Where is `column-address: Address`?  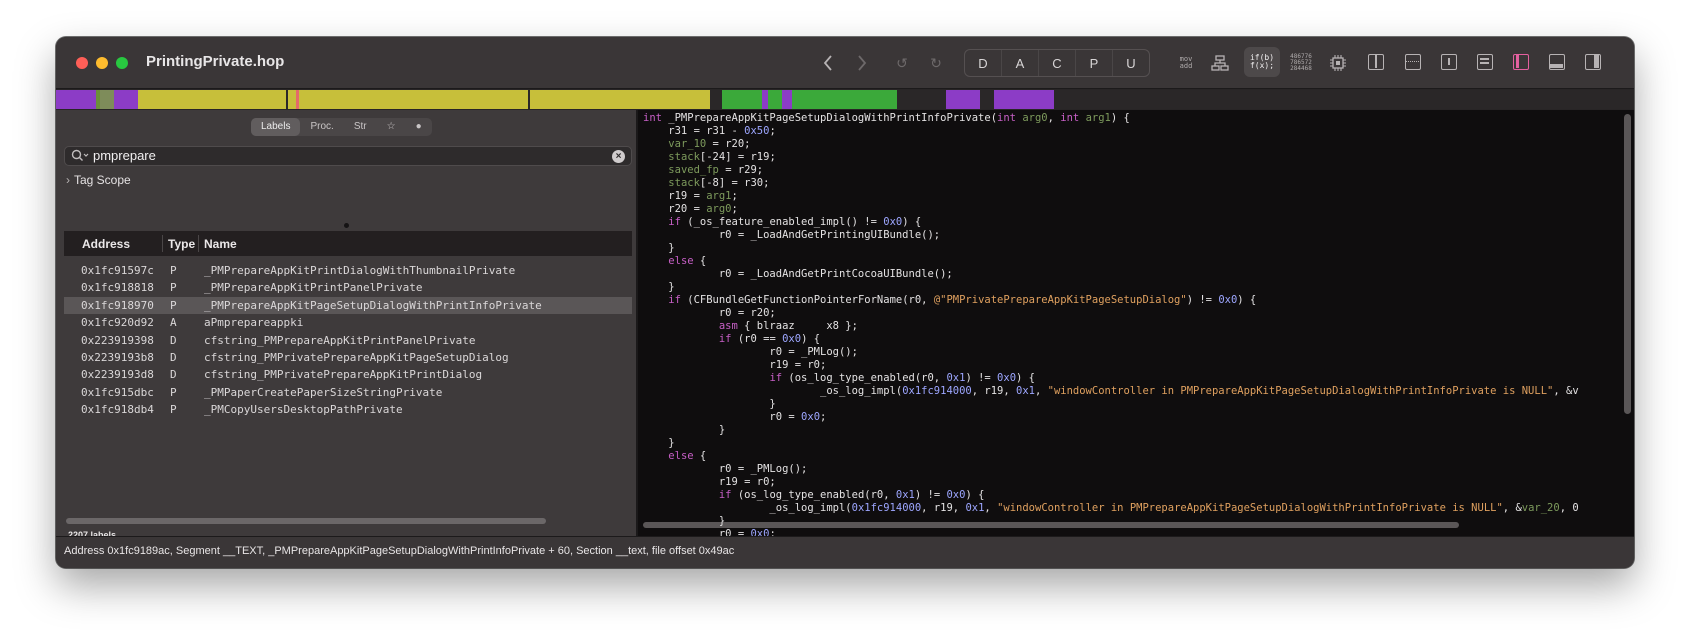
column-address: Address is located at coordinates (106, 244).